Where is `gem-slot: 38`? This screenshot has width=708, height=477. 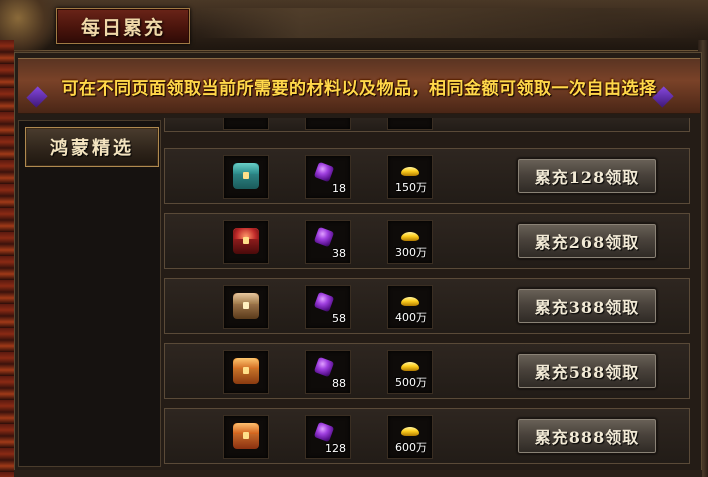 gem-slot: 38 is located at coordinates (328, 242).